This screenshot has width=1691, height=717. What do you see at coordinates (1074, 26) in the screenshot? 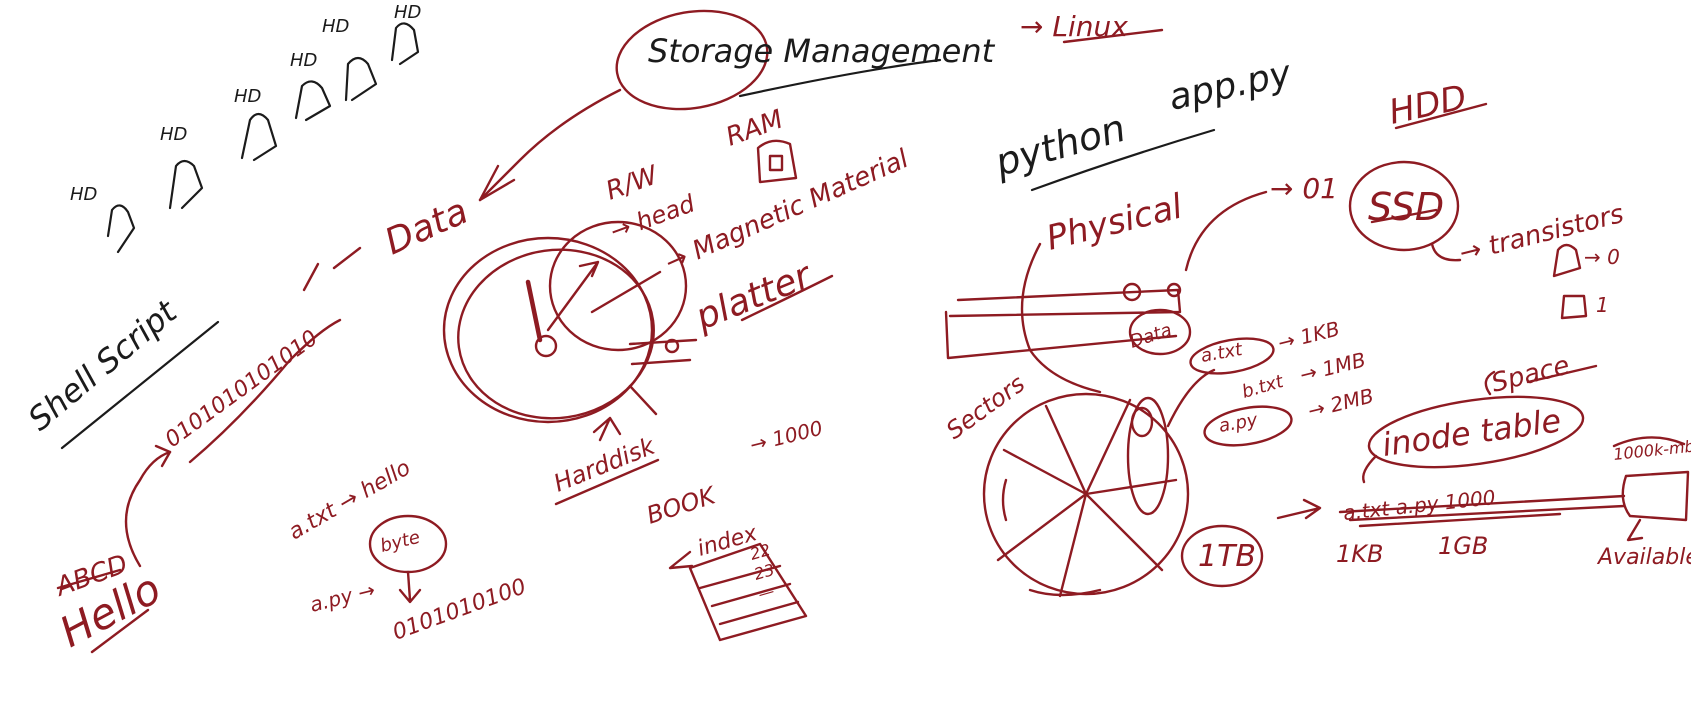
I see `linux-label: → Linux` at bounding box center [1074, 26].